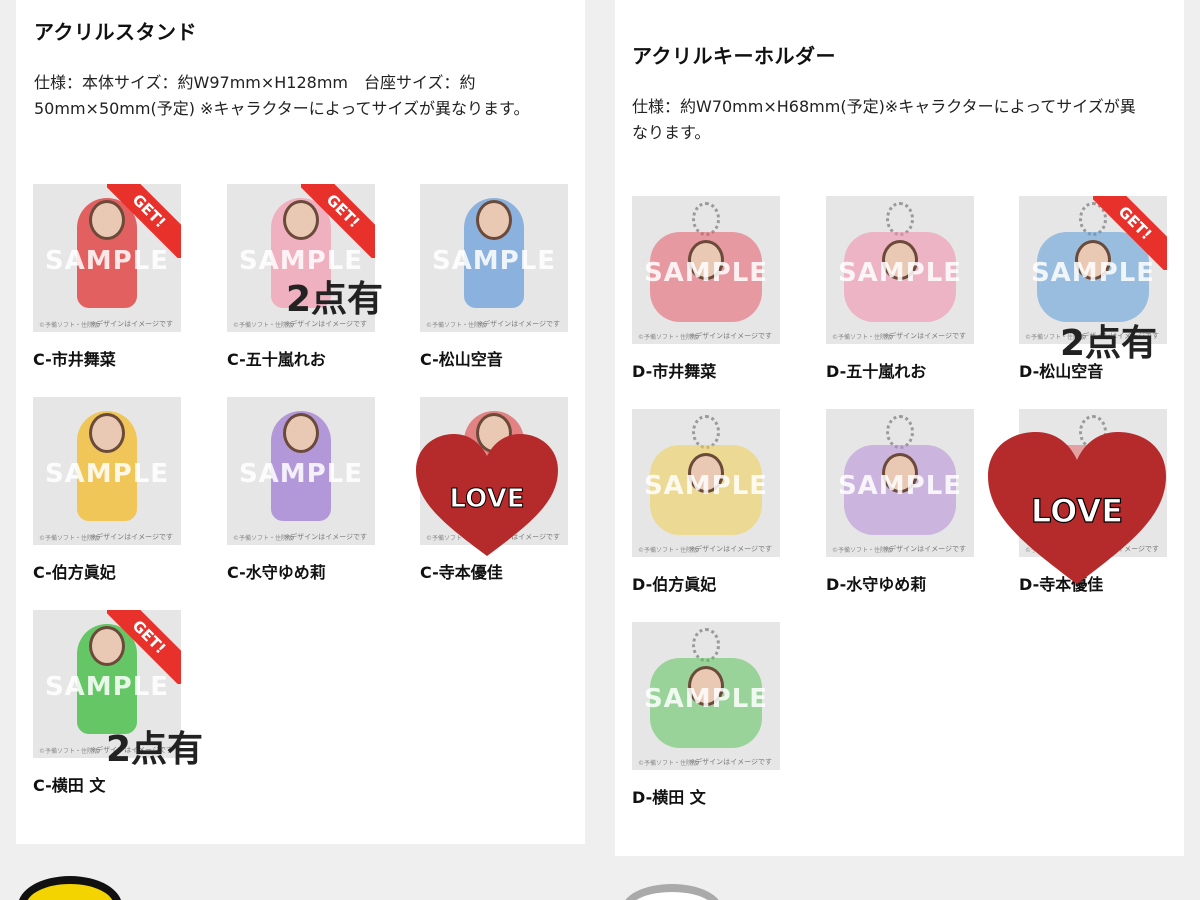 The image size is (1200, 900). What do you see at coordinates (674, 371) in the screenshot?
I see `product-label: D-市井舞菜` at bounding box center [674, 371].